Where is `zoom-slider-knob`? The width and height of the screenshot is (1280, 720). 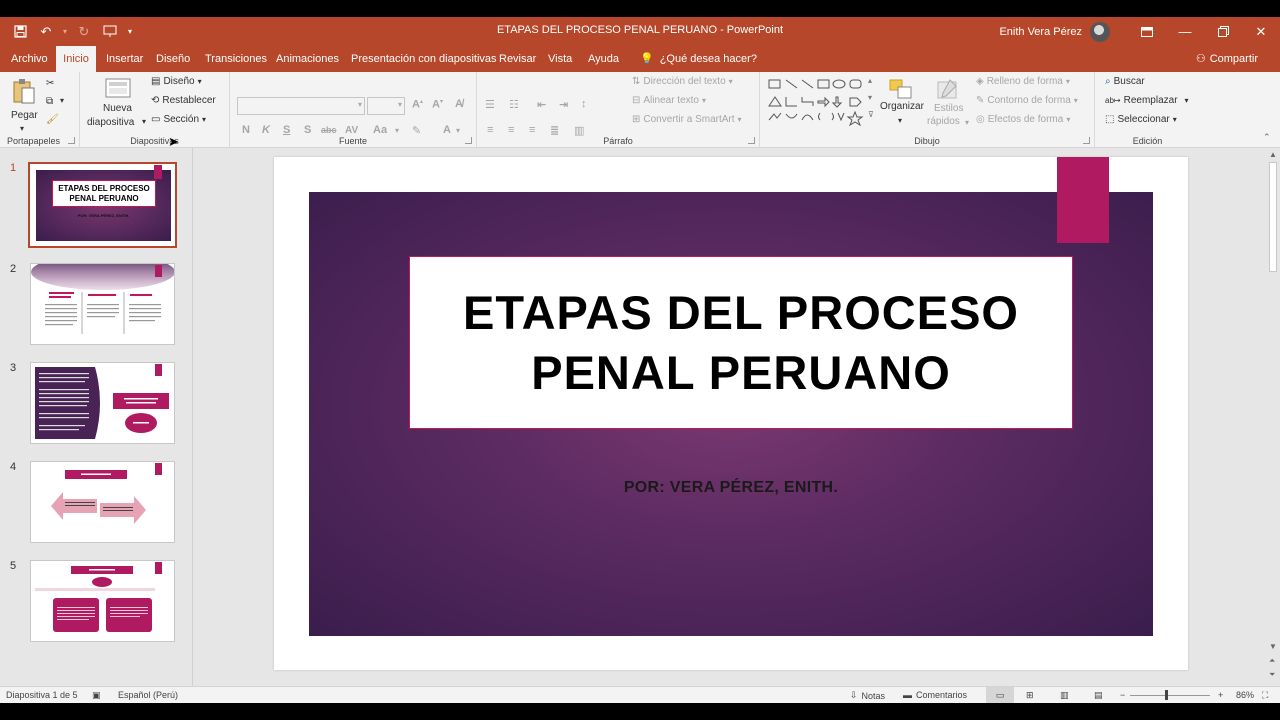 zoom-slider-knob is located at coordinates (1166, 695).